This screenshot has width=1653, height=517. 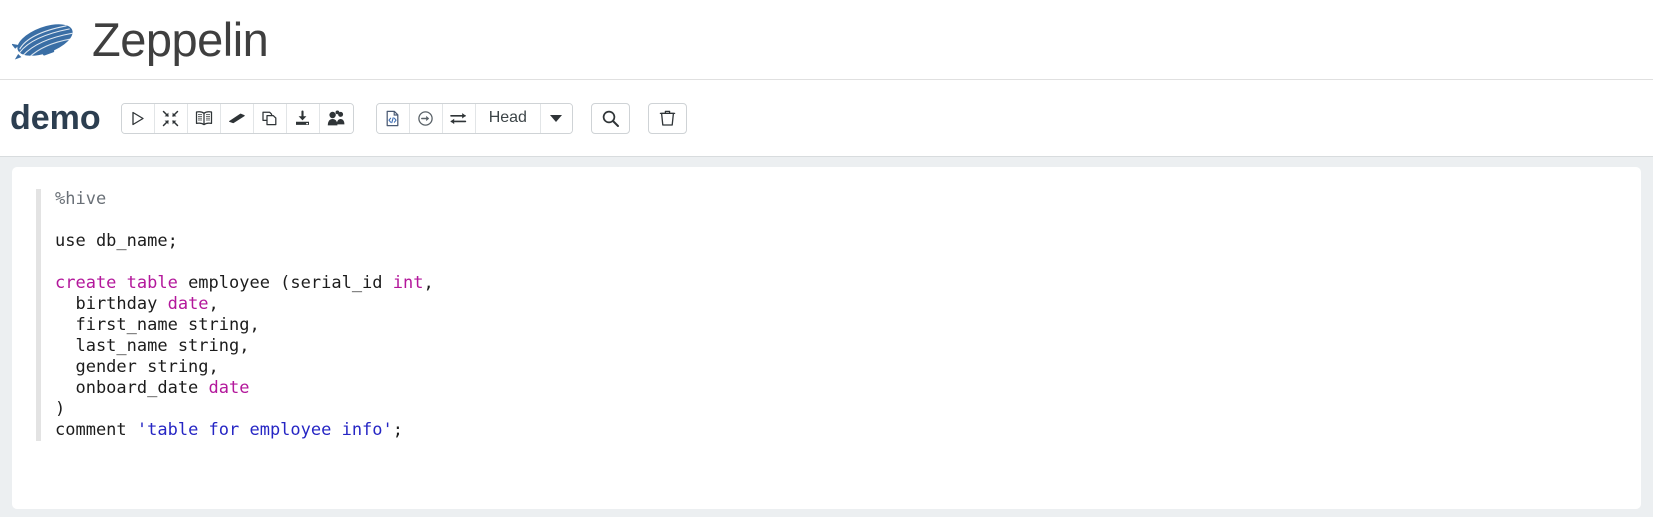 What do you see at coordinates (244, 199) in the screenshot?
I see `code-line: %hive` at bounding box center [244, 199].